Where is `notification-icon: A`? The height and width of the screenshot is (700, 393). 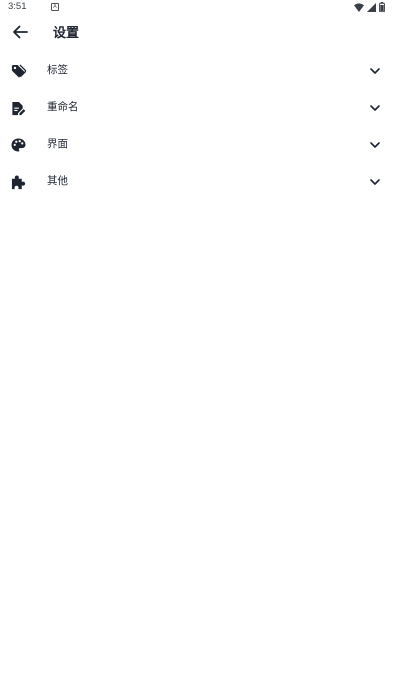 notification-icon: A is located at coordinates (55, 7).